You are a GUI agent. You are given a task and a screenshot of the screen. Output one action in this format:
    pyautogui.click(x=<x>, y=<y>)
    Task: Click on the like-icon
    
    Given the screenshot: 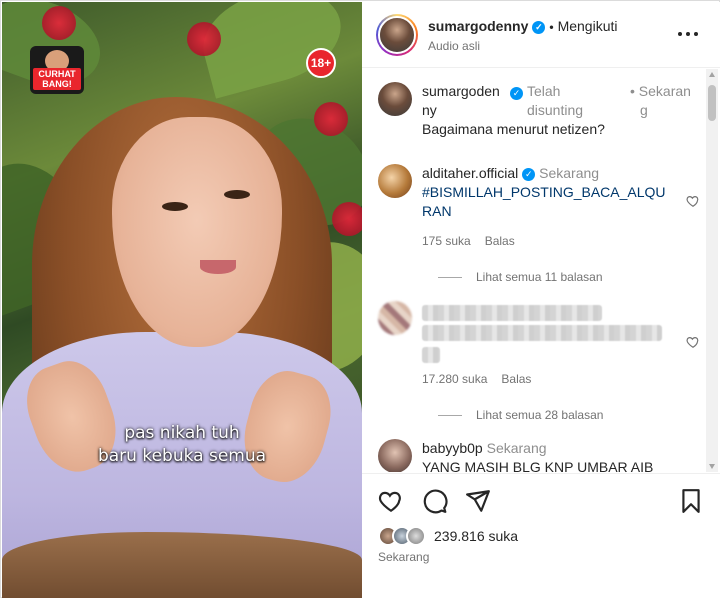 What is the action you would take?
    pyautogui.click(x=391, y=501)
    